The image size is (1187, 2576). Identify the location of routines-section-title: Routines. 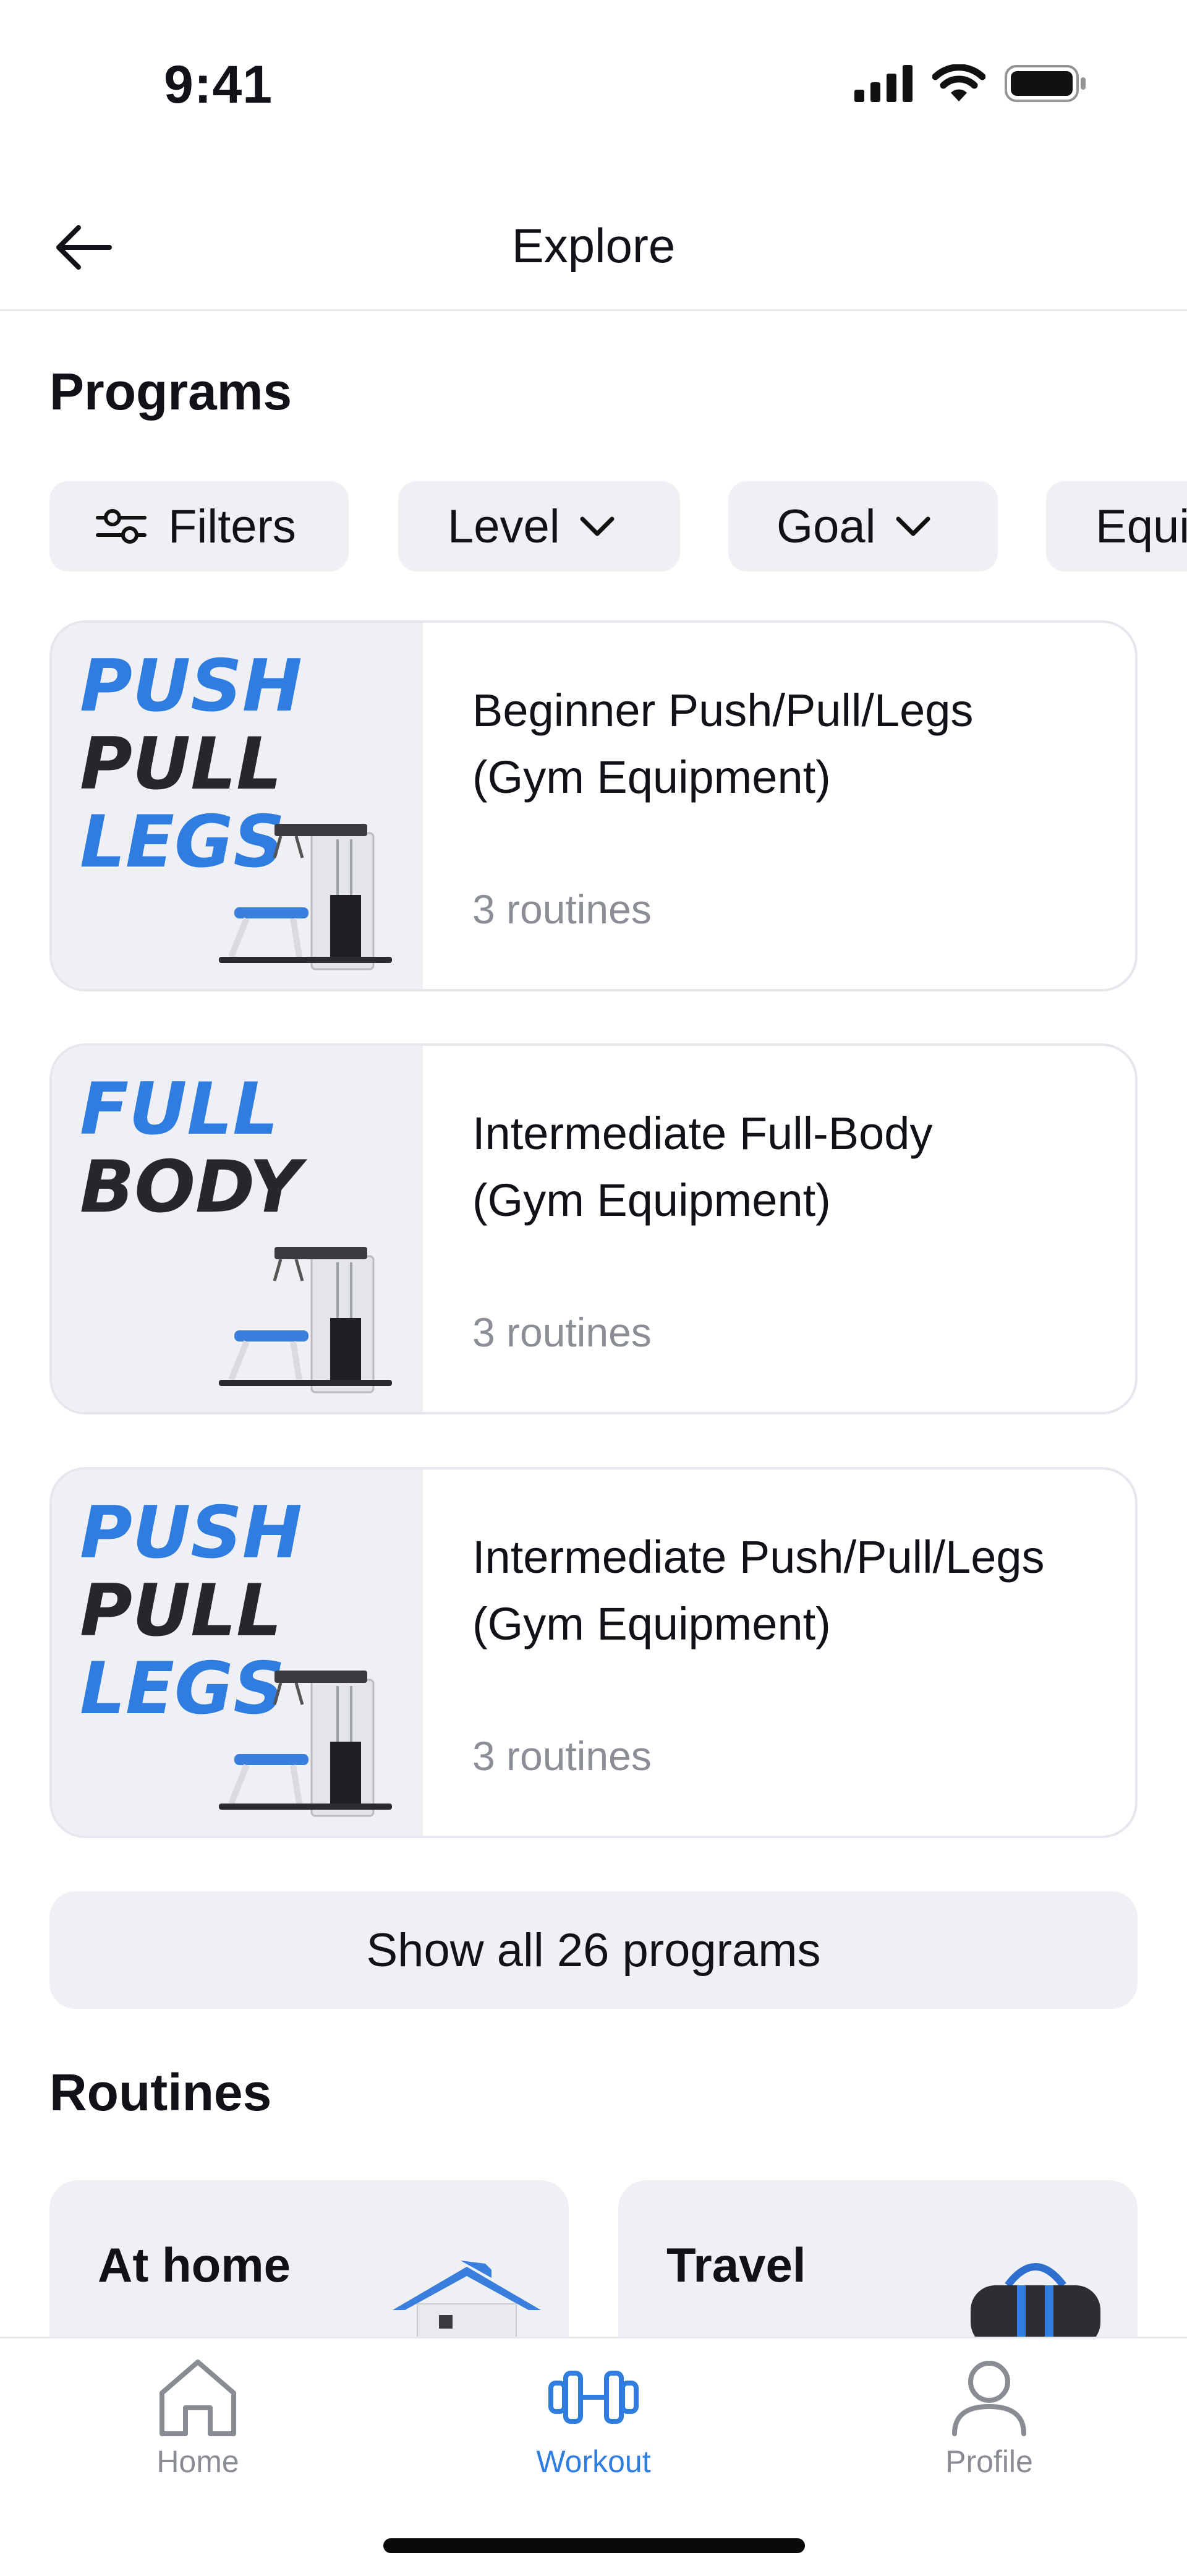
(161, 2092).